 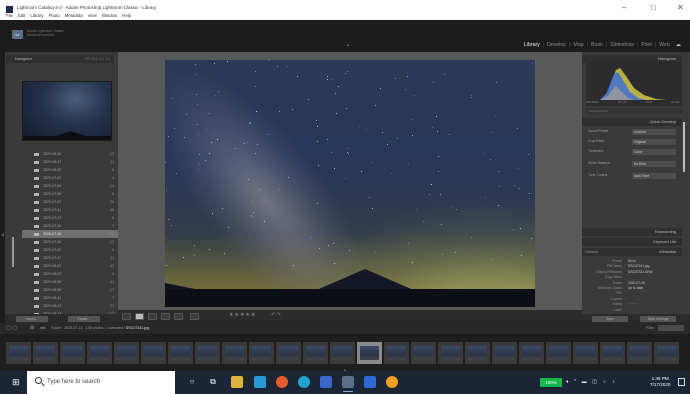 What do you see at coordinates (126, 15) in the screenshot?
I see `menu-help: Help` at bounding box center [126, 15].